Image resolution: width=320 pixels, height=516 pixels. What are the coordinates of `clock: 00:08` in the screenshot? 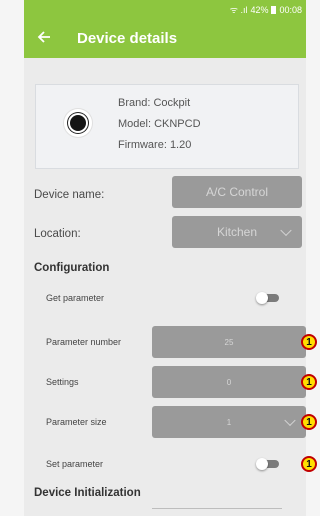 It's located at (290, 9).